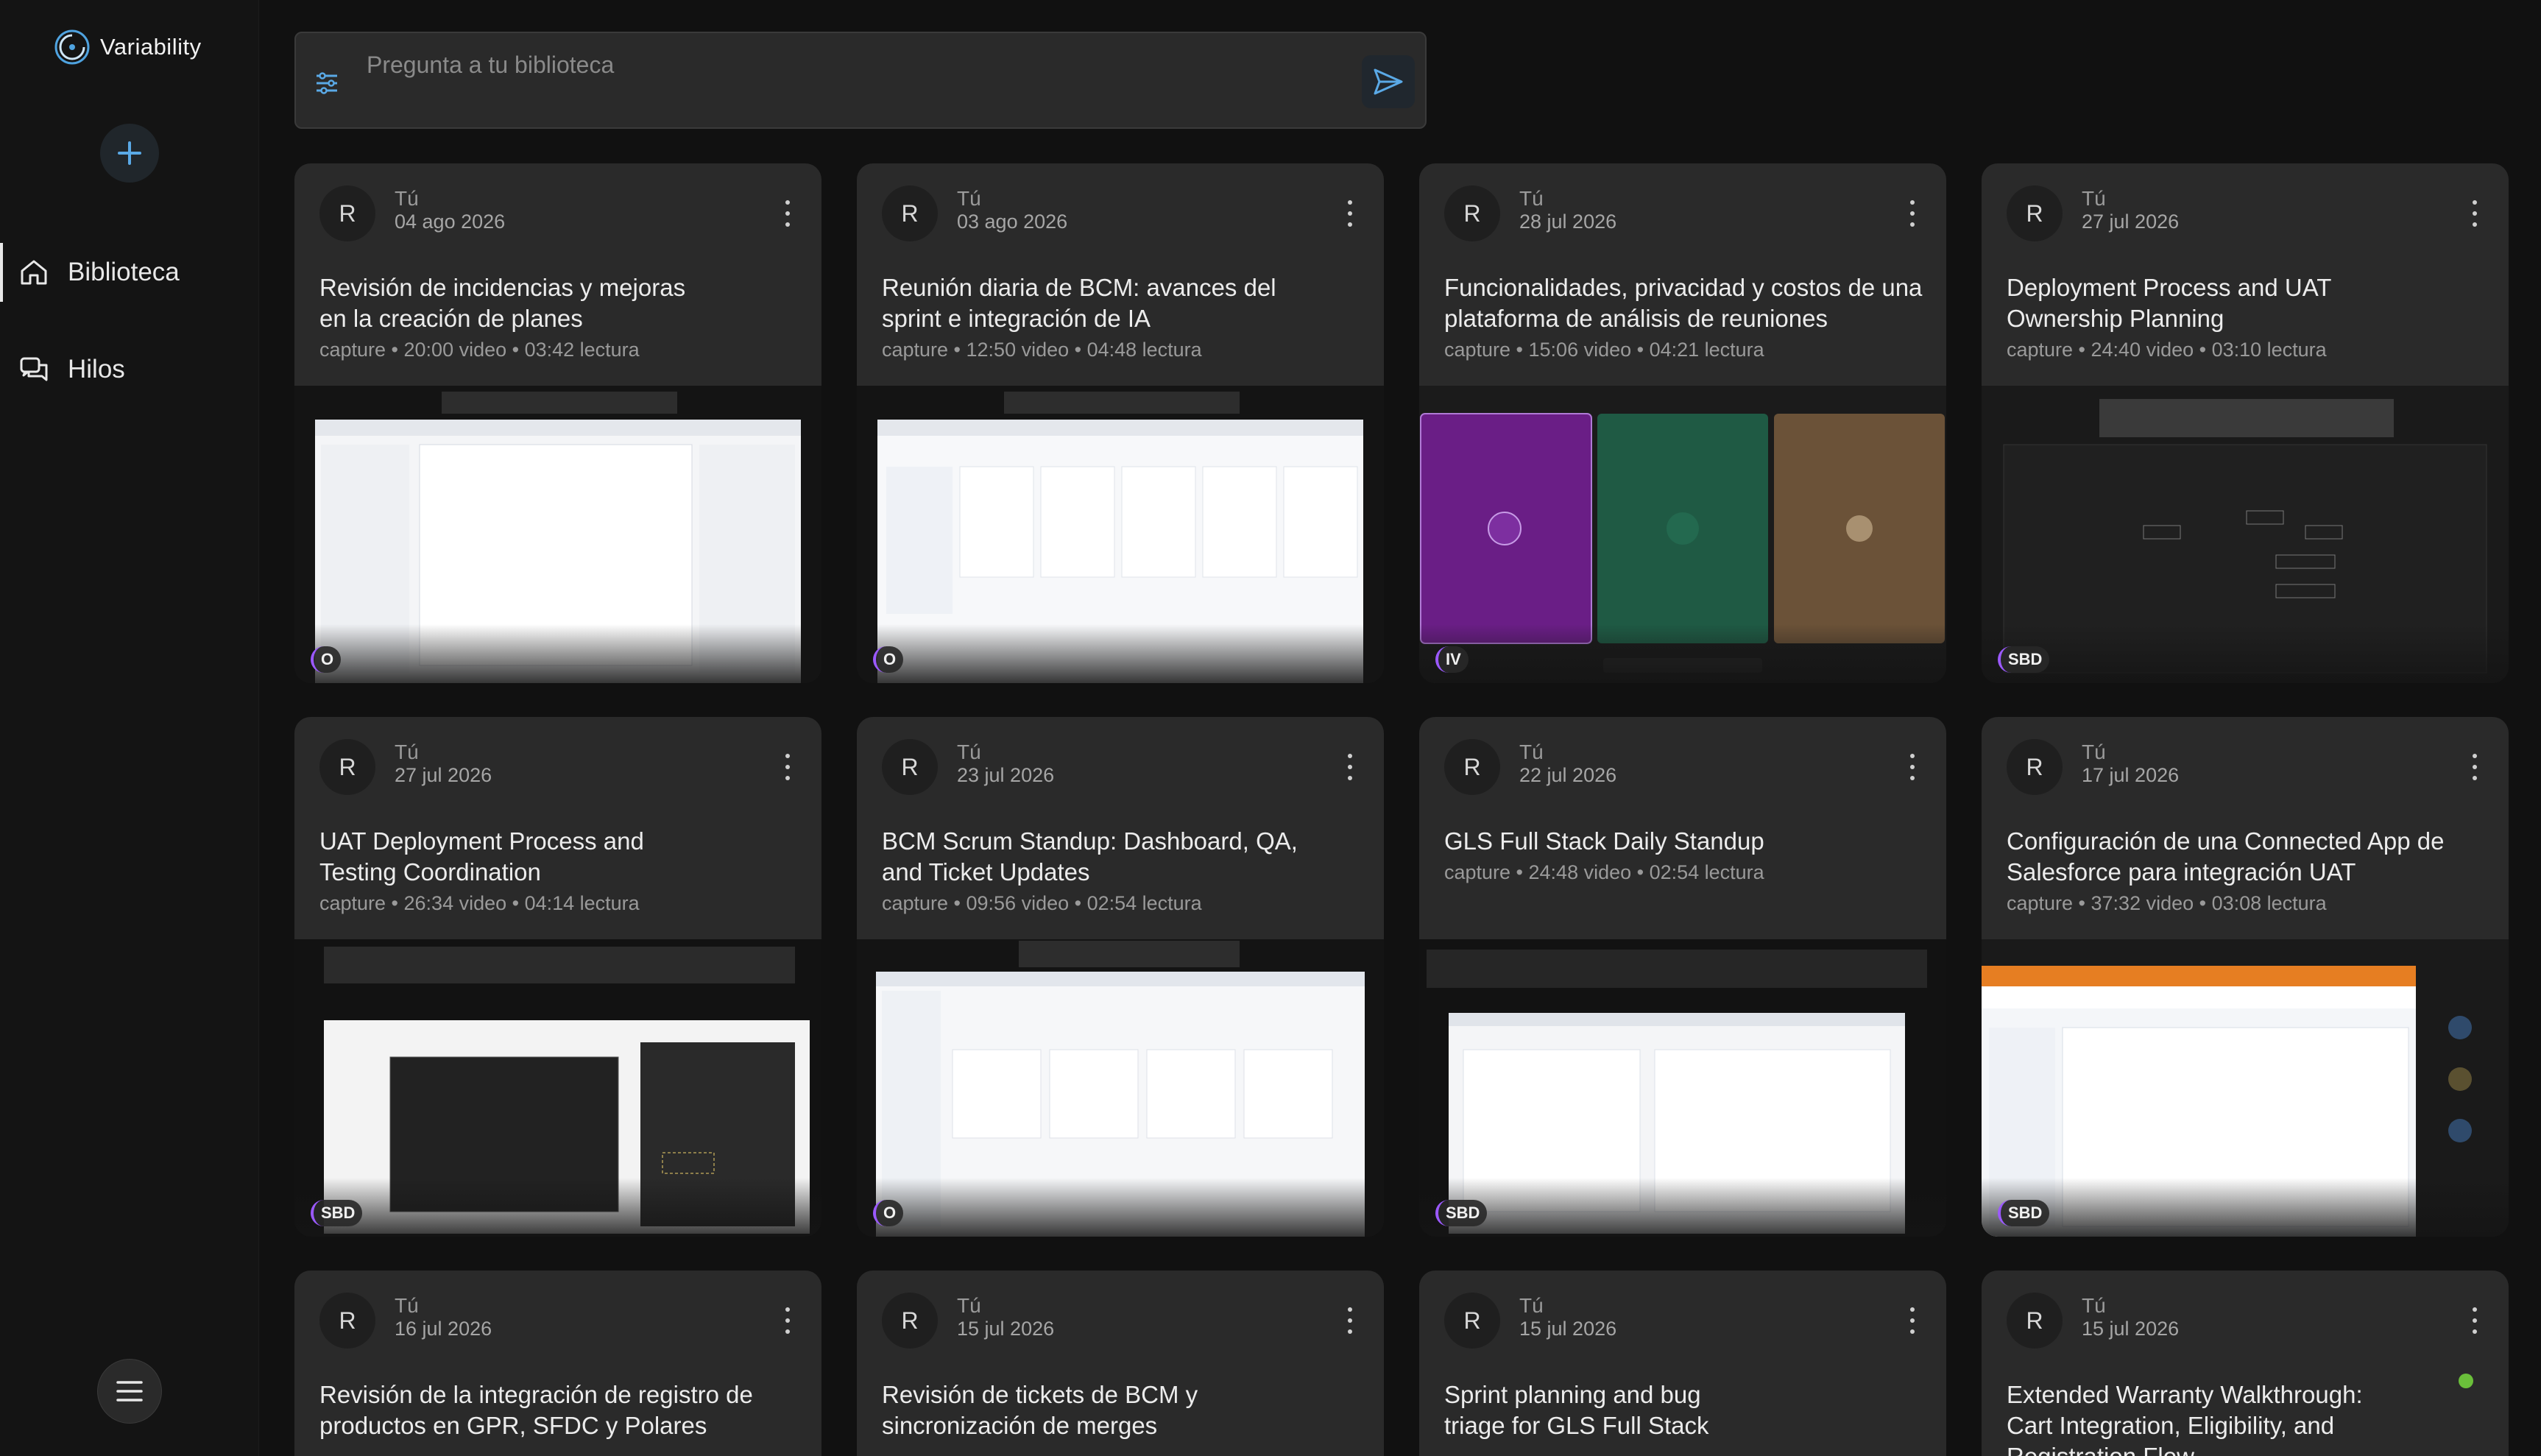  Describe the element at coordinates (72, 47) in the screenshot. I see `variability-logo-icon` at that location.